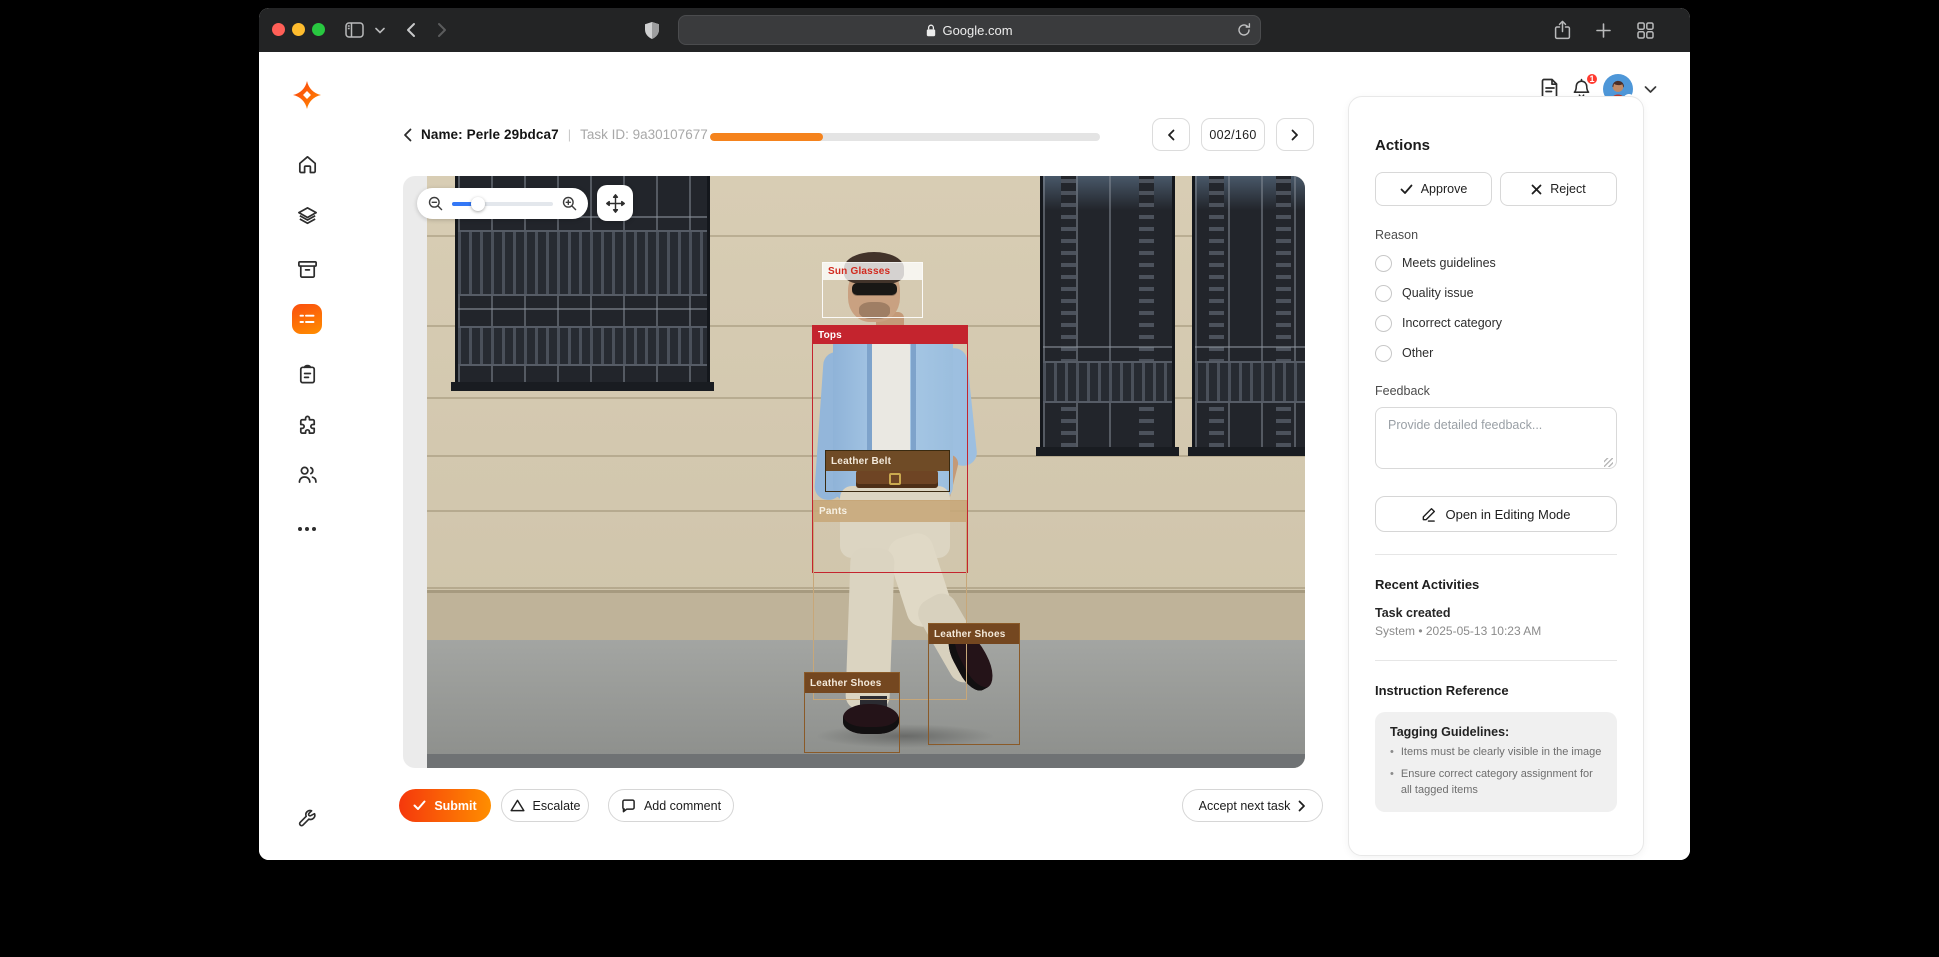  I want to click on back-chevron-icon, so click(407, 135).